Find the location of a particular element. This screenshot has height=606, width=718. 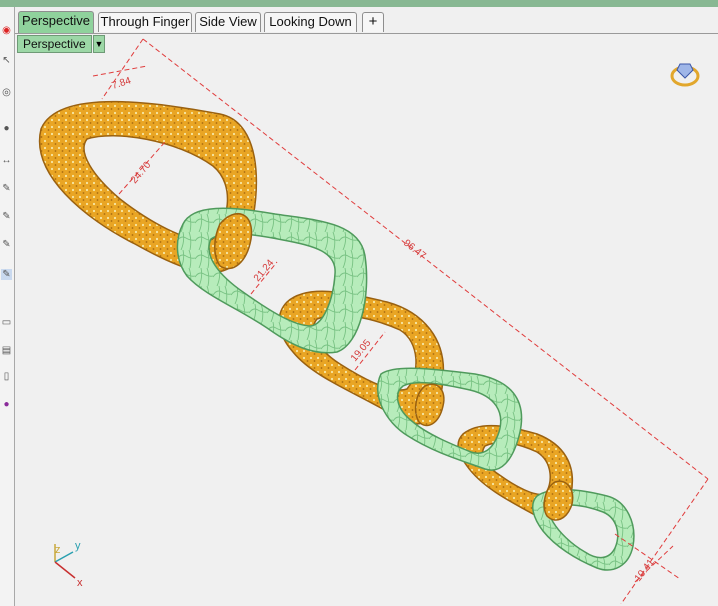

title-strip is located at coordinates (359, 3).